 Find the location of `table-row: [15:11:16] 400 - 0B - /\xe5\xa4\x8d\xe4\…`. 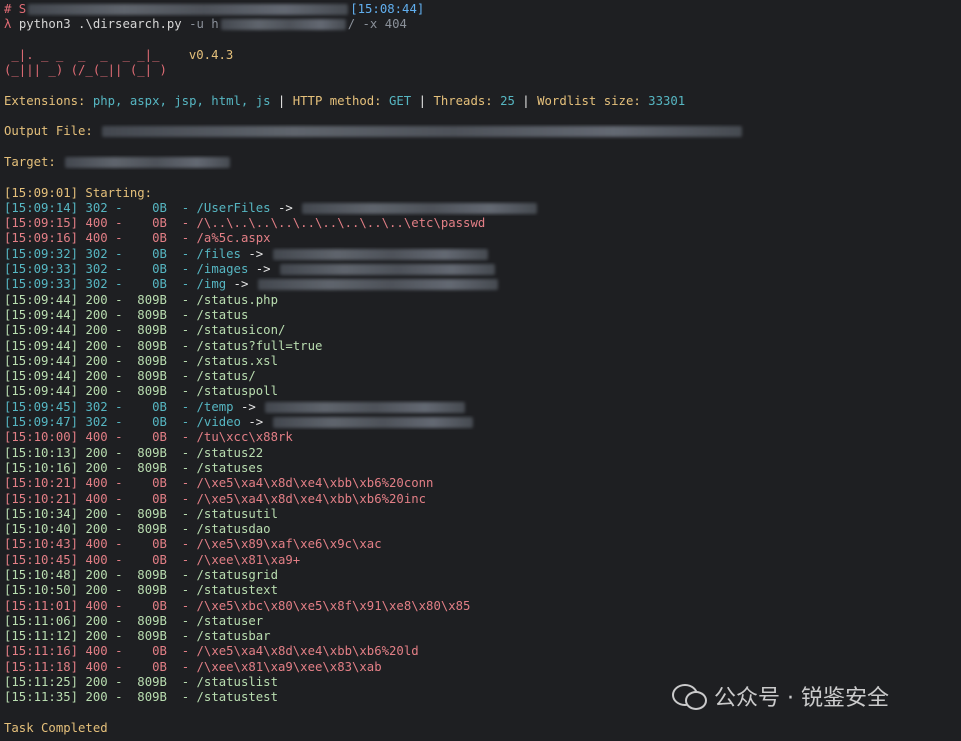

table-row: [15:11:16] 400 - 0B - /\xe5\xa4\x8d\xe4\… is located at coordinates (211, 651).